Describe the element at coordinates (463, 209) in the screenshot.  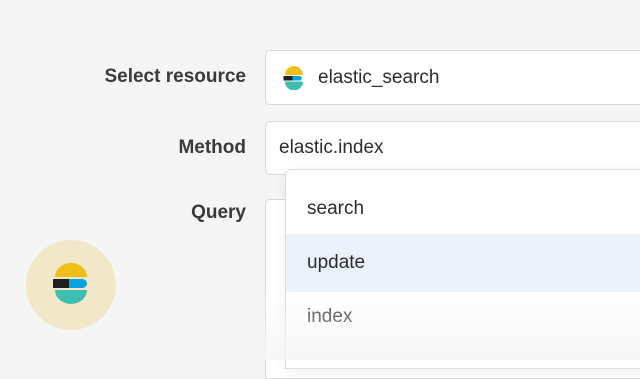
I see `dropdown-option-search: search` at that location.